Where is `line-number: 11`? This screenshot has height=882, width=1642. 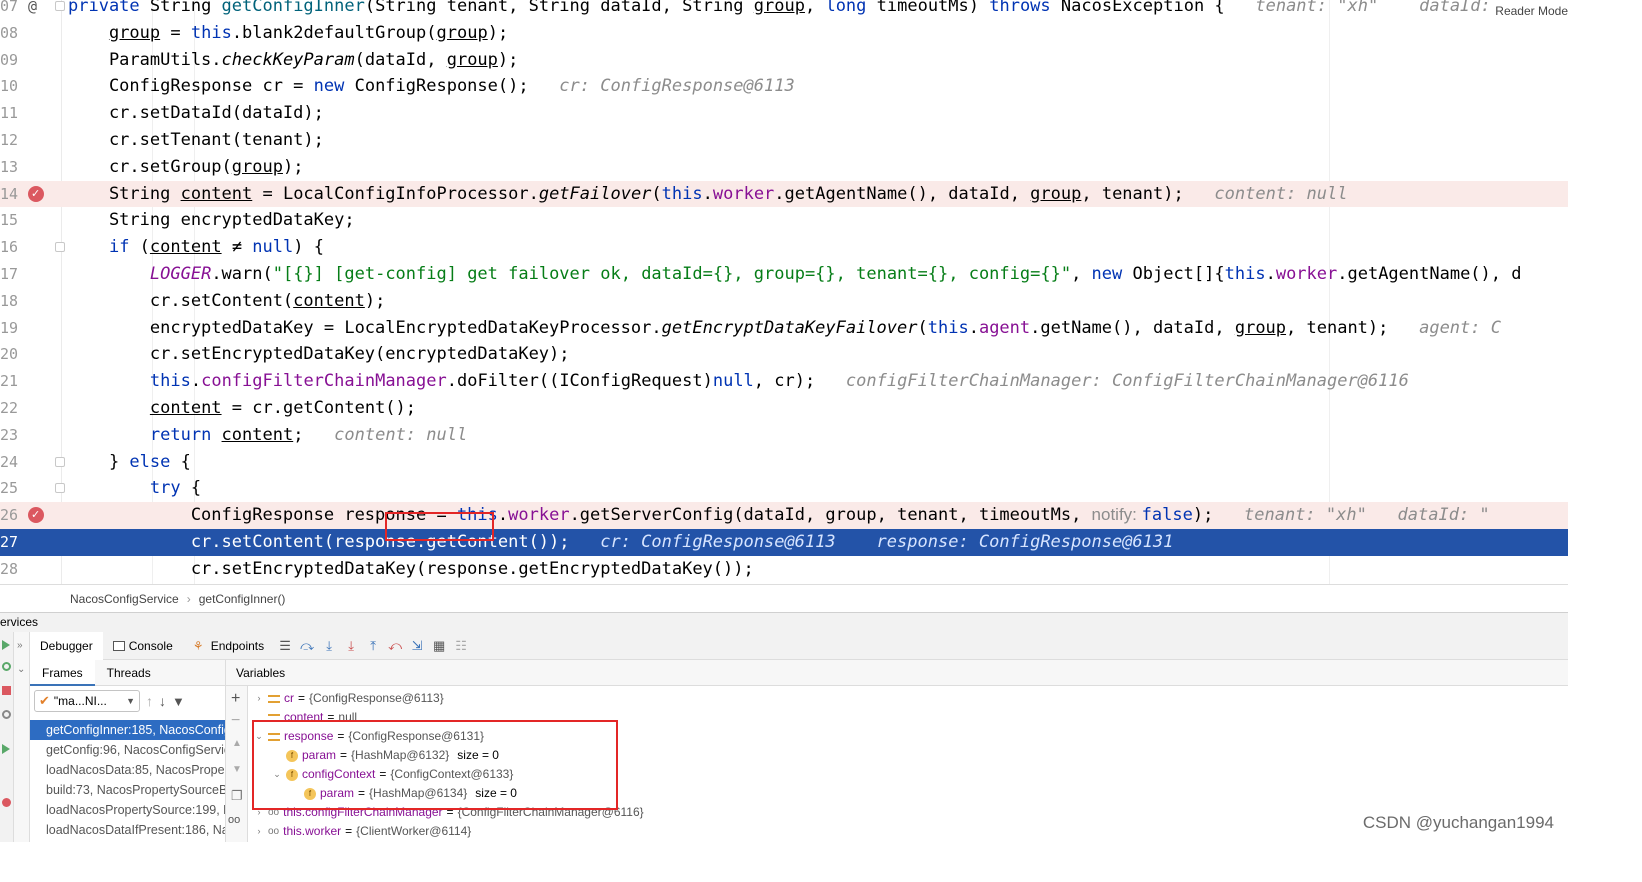 line-number: 11 is located at coordinates (11, 113).